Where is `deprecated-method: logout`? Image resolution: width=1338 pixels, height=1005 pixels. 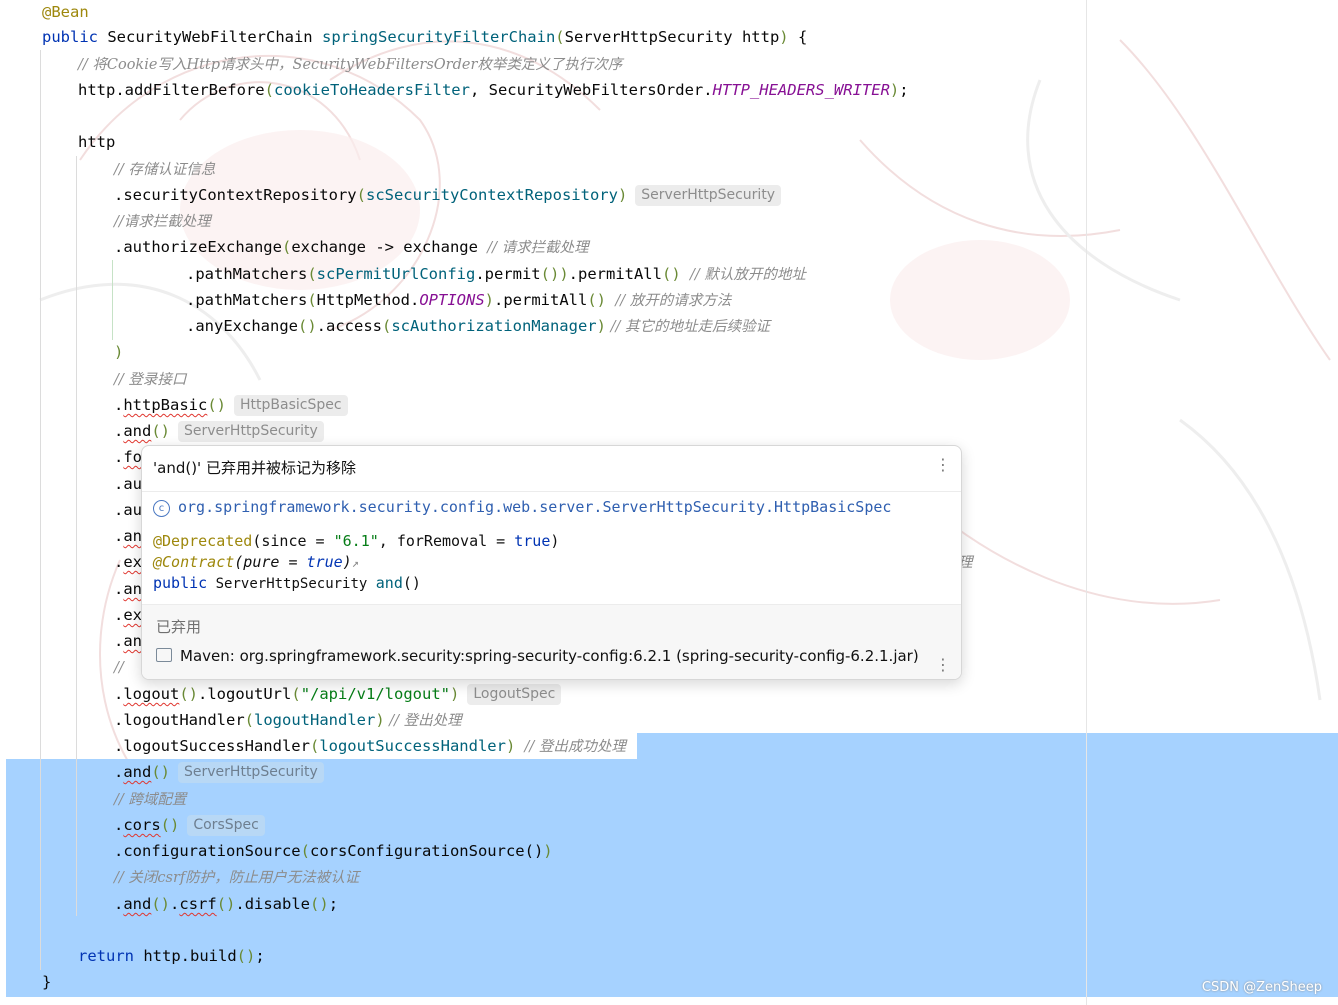 deprecated-method: logout is located at coordinates (151, 694).